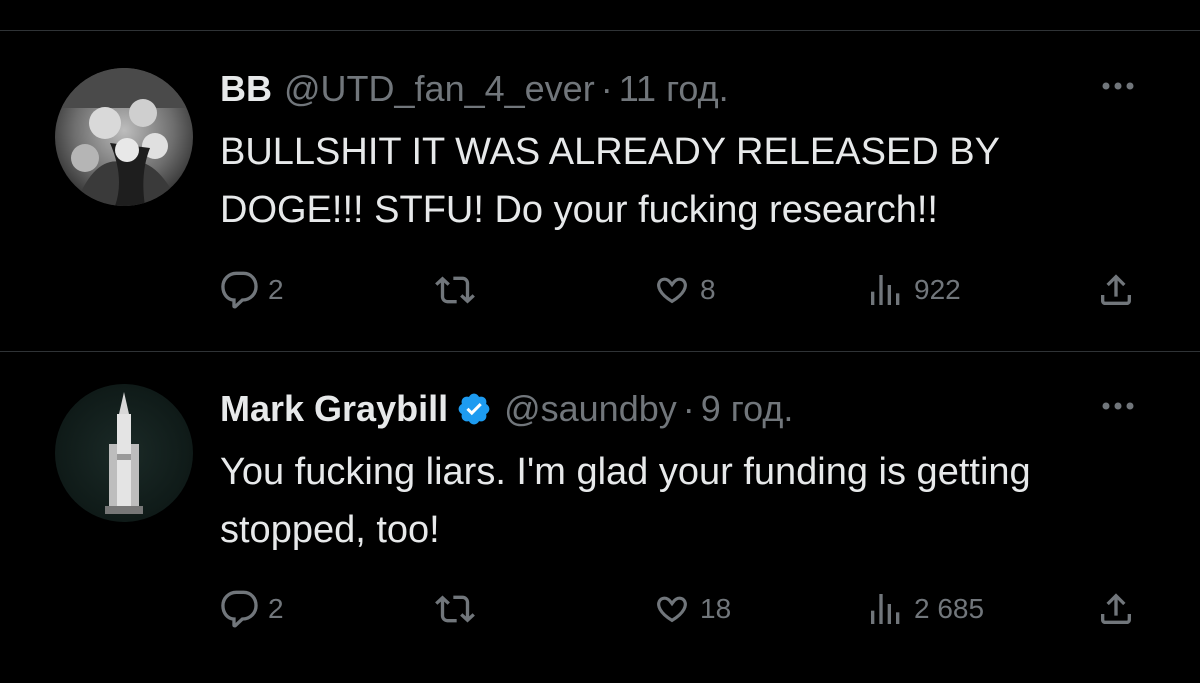 This screenshot has height=683, width=1200. Describe the element at coordinates (949, 608) in the screenshot. I see `view-count: 2 685` at that location.